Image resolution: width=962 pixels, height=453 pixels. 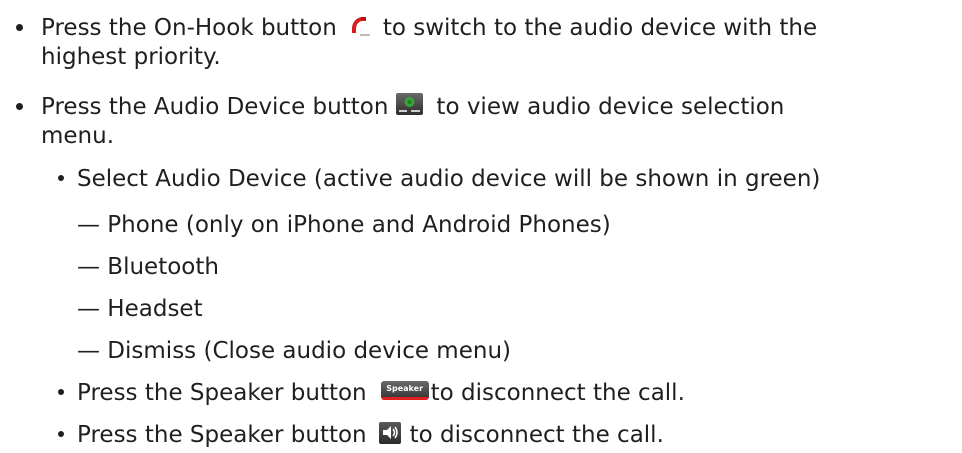 I want to click on audio-device-icon, so click(x=410, y=103).